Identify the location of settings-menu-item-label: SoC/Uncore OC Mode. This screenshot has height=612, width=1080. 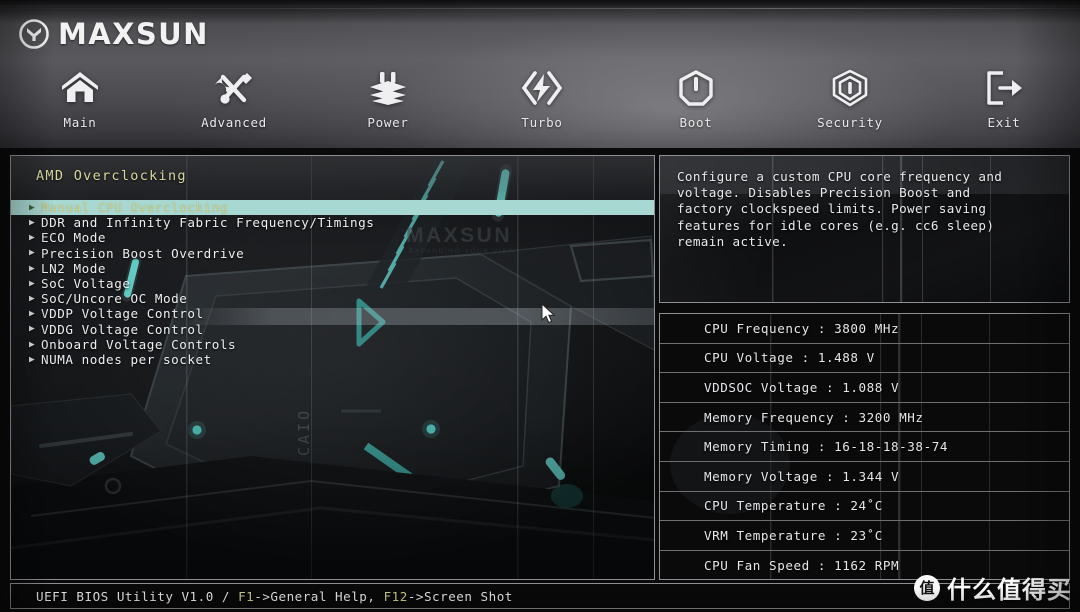
(114, 299).